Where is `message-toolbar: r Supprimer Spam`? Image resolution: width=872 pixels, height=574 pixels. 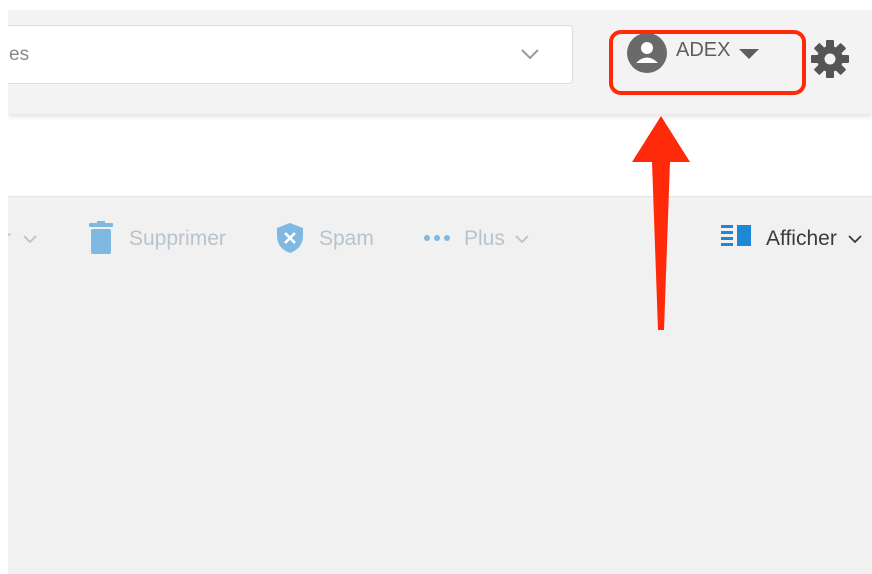 message-toolbar: r Supprimer Spam is located at coordinates (440, 238).